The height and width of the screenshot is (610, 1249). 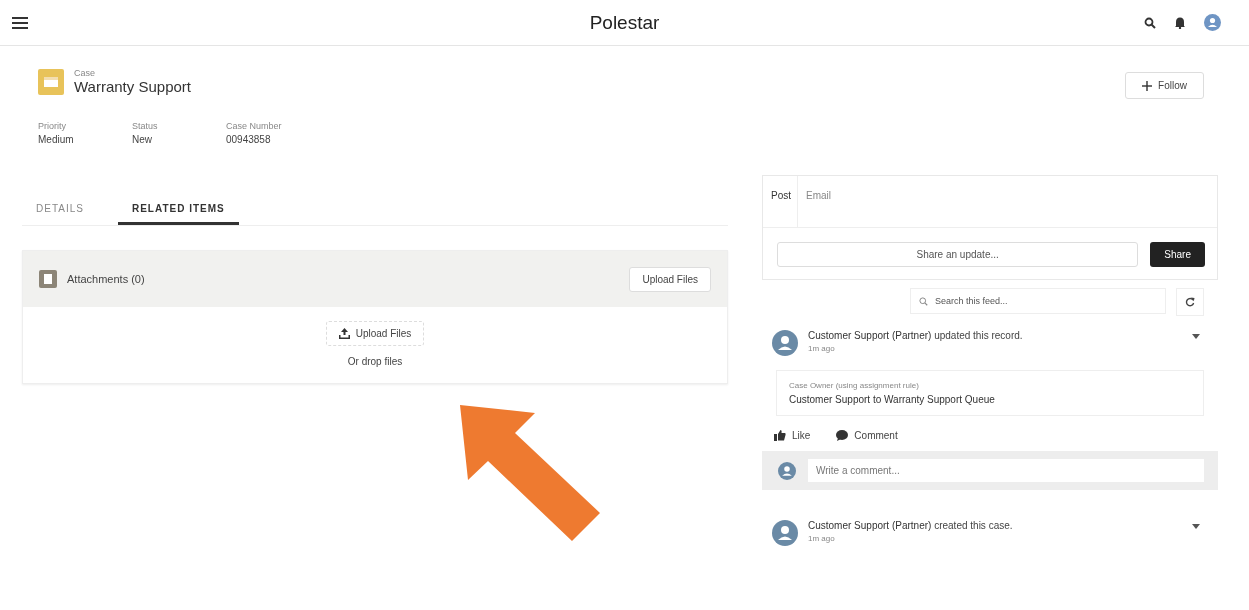 What do you see at coordinates (867, 435) in the screenshot?
I see `comment-button: Comment` at bounding box center [867, 435].